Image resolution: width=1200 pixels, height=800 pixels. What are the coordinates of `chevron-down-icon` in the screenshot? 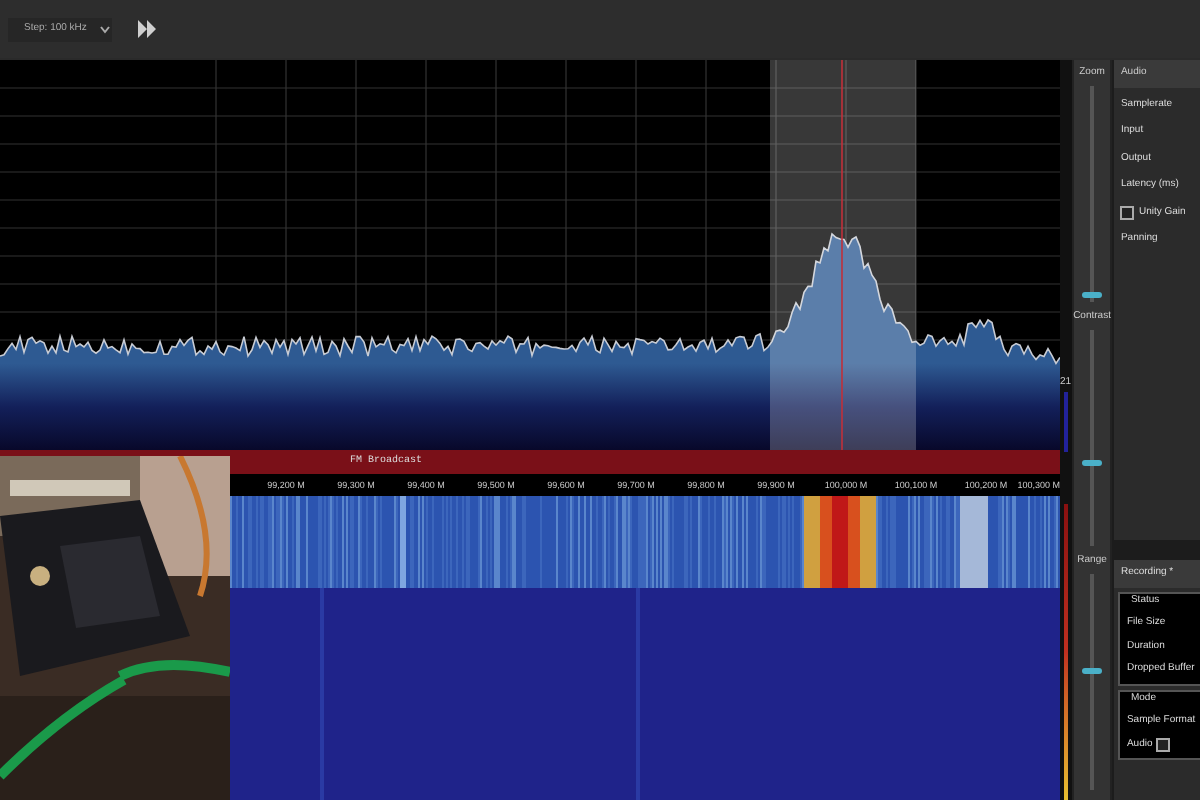 It's located at (105, 29).